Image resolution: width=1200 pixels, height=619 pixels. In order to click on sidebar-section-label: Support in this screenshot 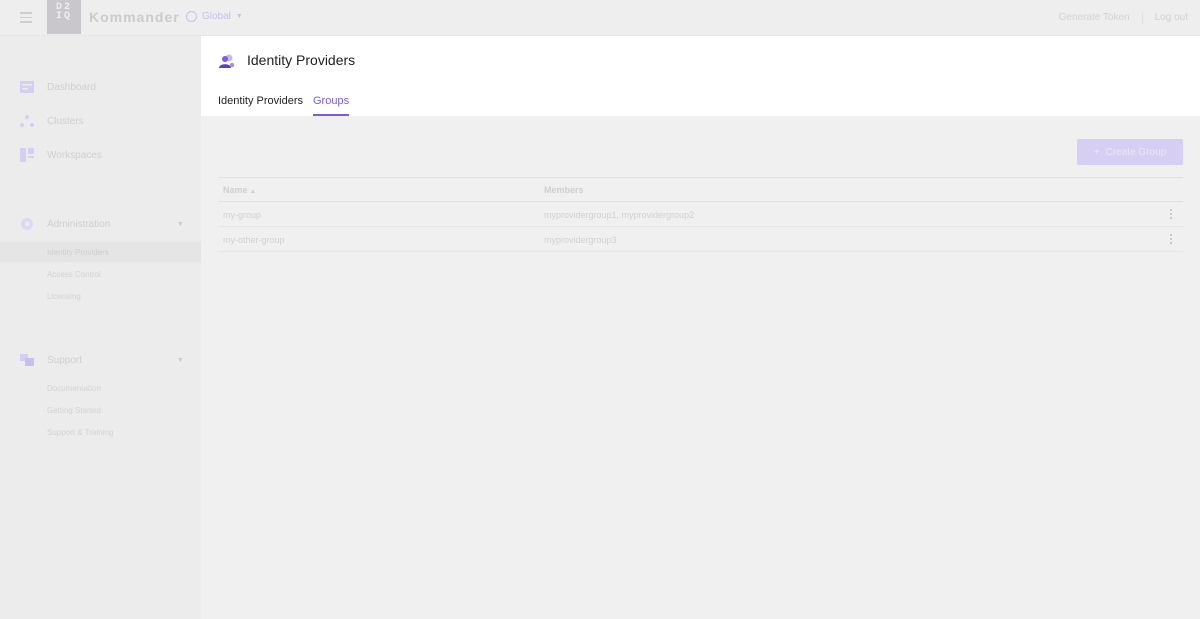, I will do `click(65, 360)`.